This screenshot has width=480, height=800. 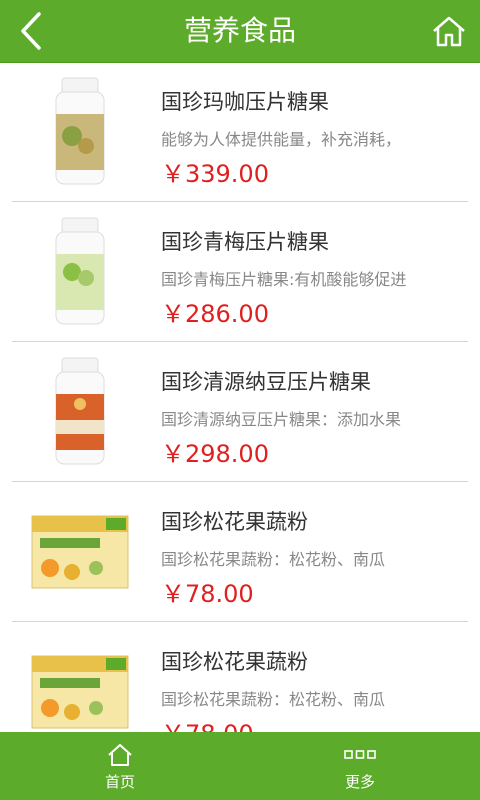 I want to click on product-desc: 国珍青梅压片糖果:有机酸能够促进, so click(x=284, y=279).